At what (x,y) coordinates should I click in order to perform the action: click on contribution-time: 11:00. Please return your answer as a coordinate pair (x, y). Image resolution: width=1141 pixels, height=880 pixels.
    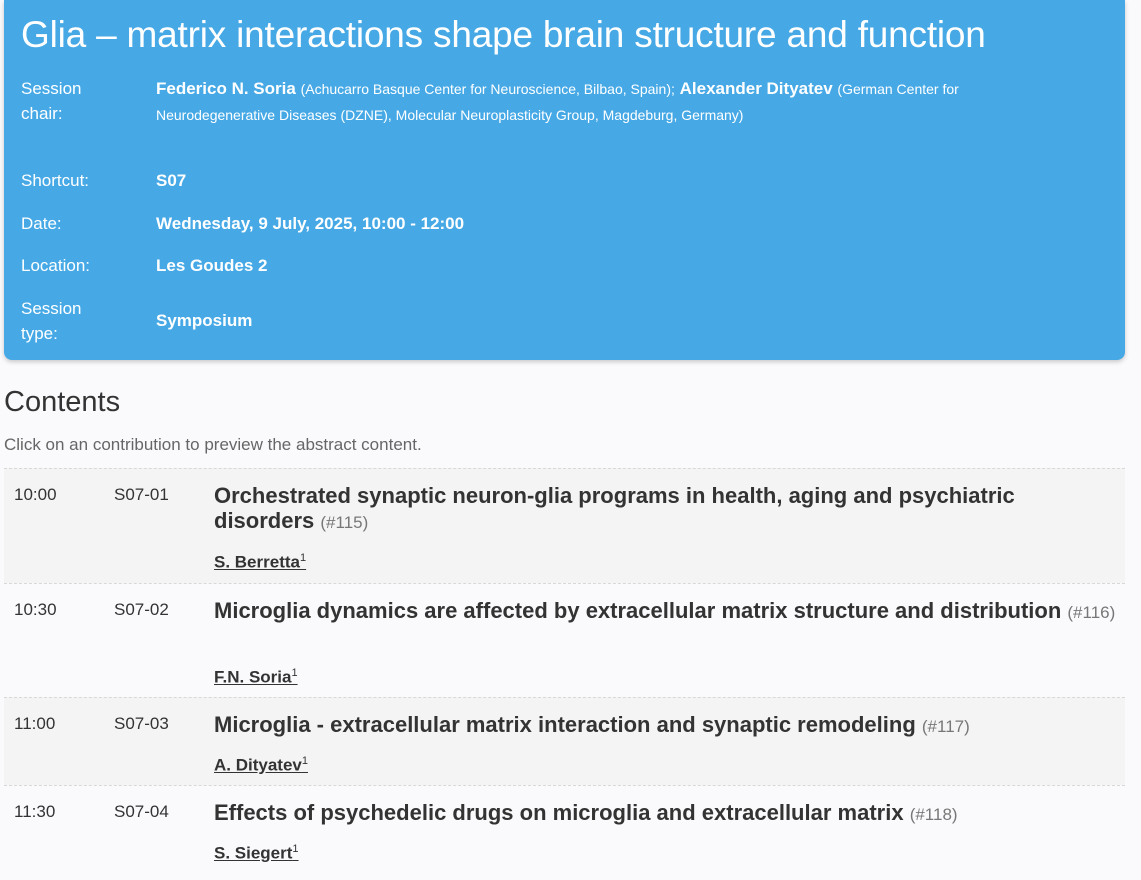
    Looking at the image, I should click on (35, 723).